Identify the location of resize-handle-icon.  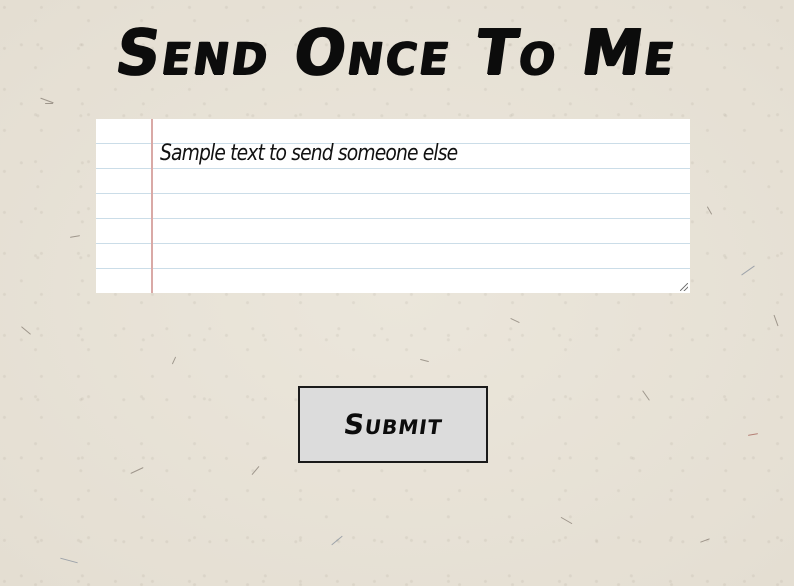
(684, 287).